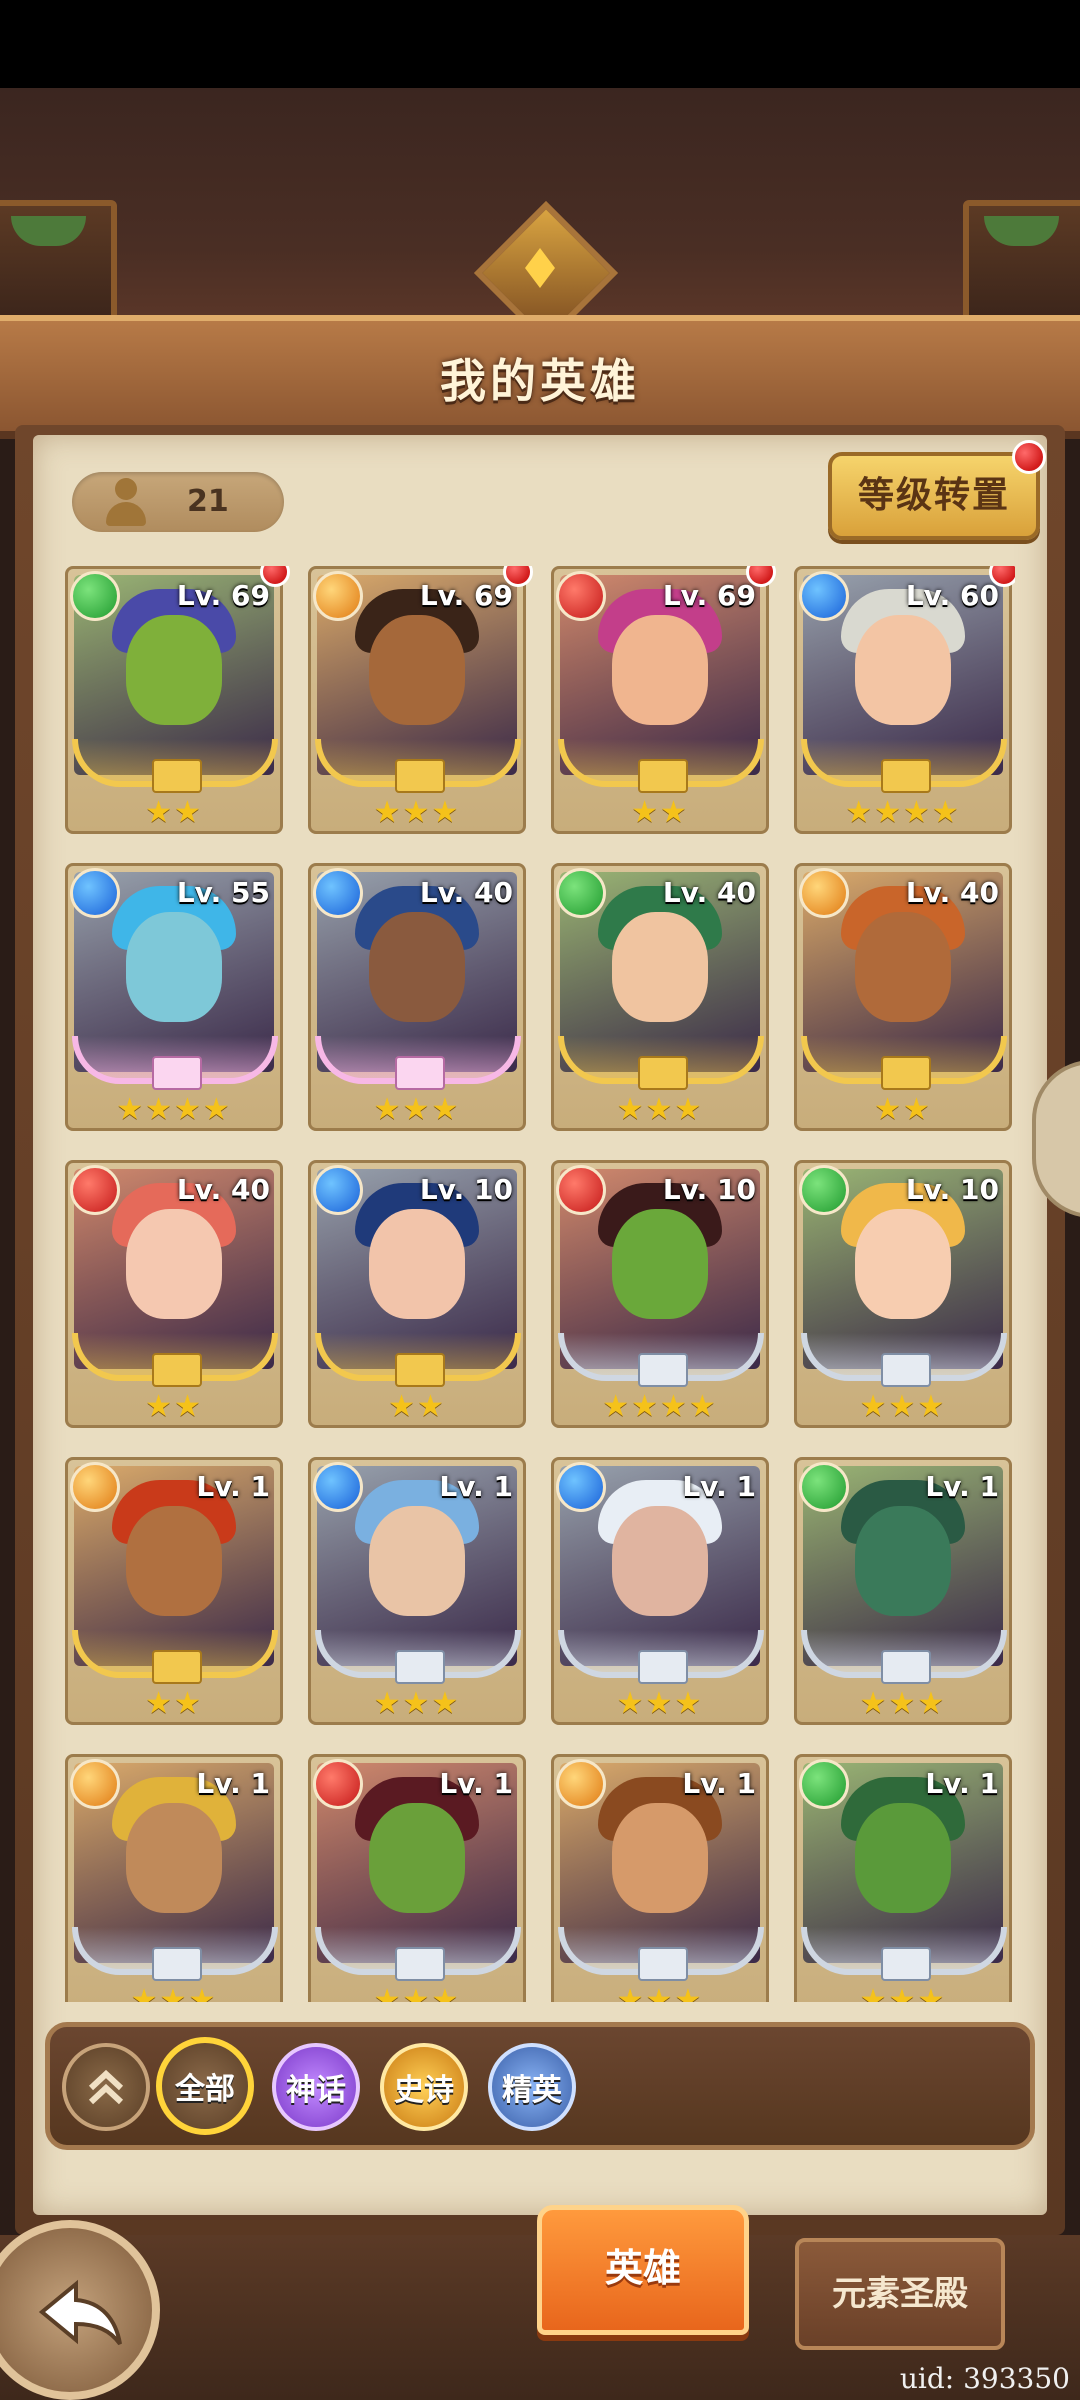 The width and height of the screenshot is (1080, 2400). I want to click on filter-myth-button: 神话, so click(316, 2087).